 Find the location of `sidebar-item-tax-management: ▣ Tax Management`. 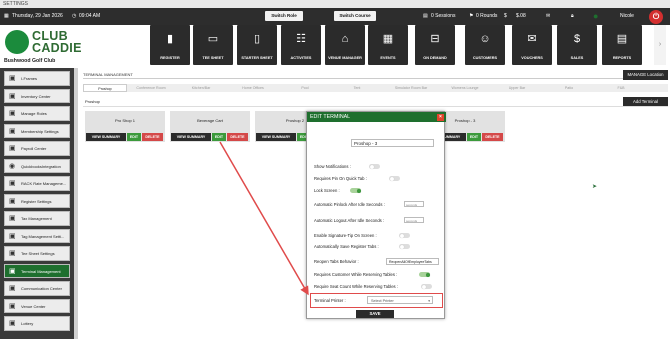

sidebar-item-tax-management: ▣ Tax Management is located at coordinates (37, 218).